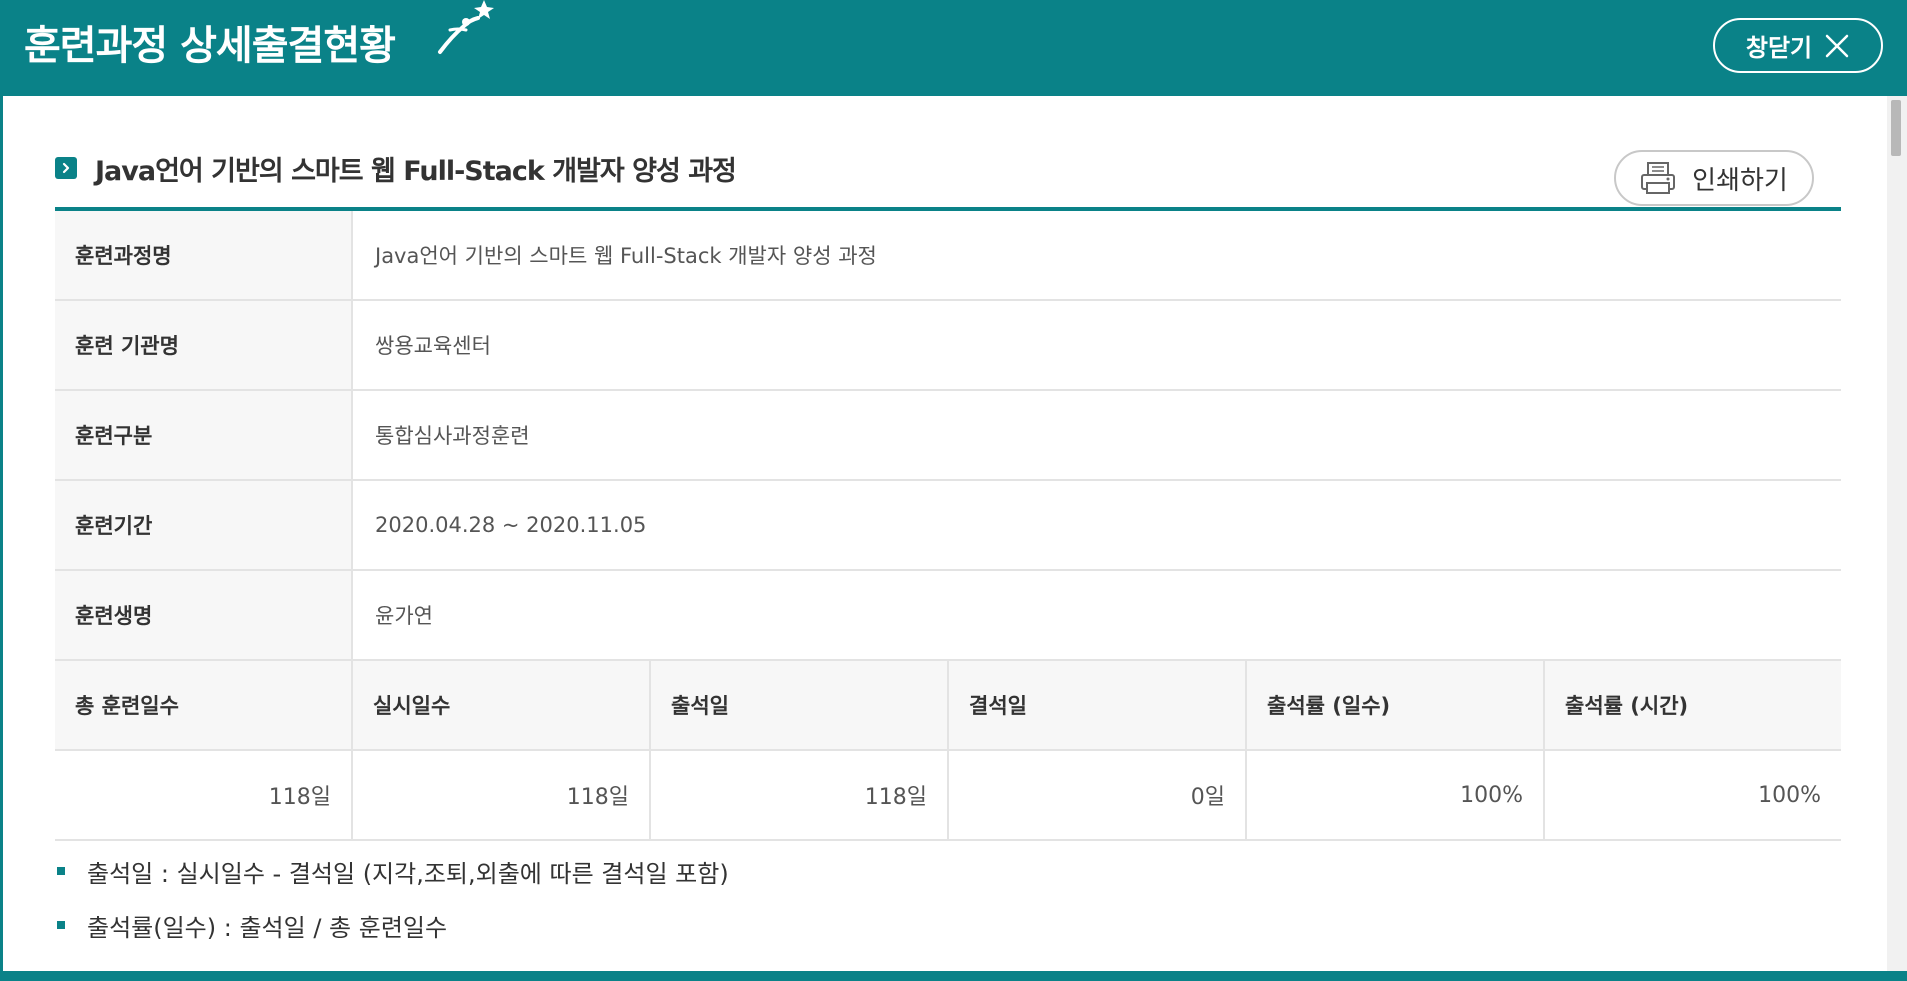 The image size is (1907, 981). Describe the element at coordinates (416, 171) in the screenshot. I see `course-title: Java언어 기반의 스마트 웹 Full-Stack 개발자 양성 과정` at that location.